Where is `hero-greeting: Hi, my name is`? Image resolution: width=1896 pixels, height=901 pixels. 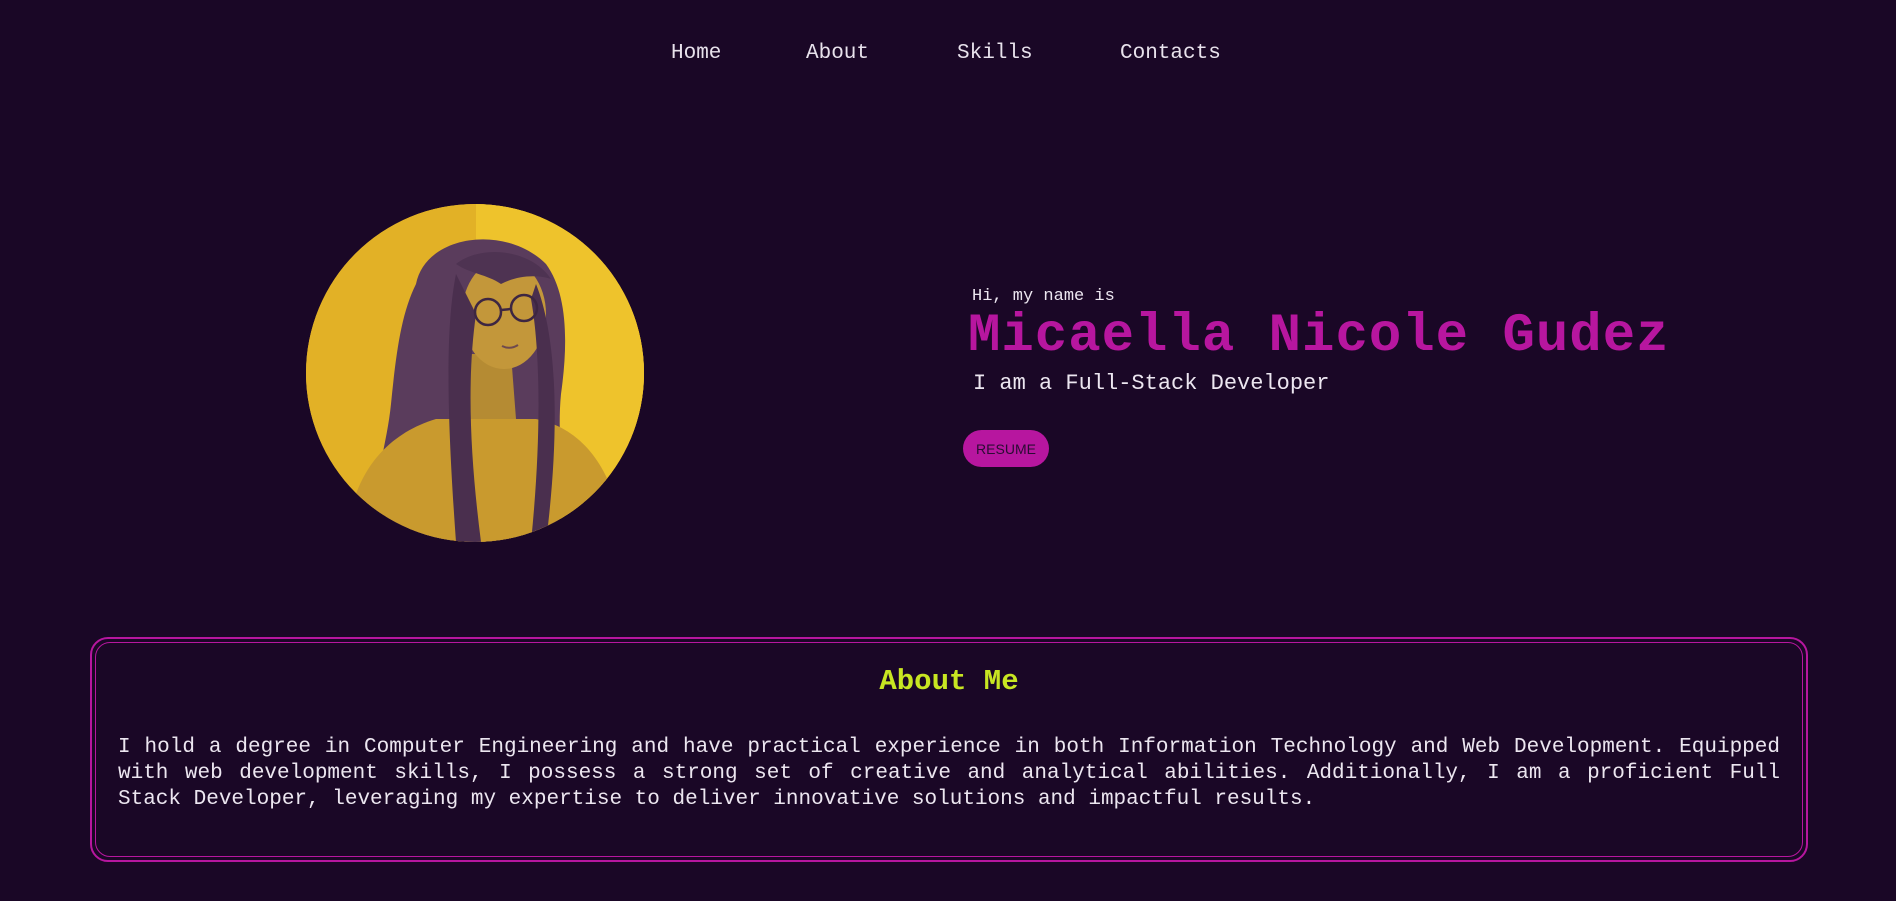 hero-greeting: Hi, my name is is located at coordinates (1043, 296).